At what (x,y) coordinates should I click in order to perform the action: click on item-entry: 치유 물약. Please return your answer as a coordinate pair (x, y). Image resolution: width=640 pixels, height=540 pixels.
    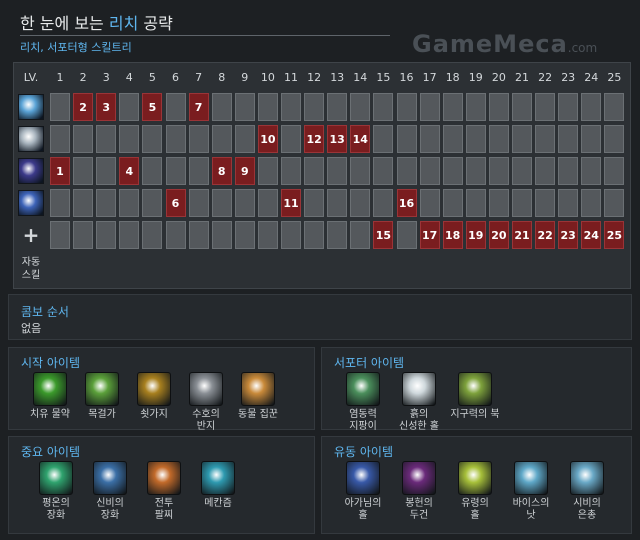
    Looking at the image, I should click on (50, 396).